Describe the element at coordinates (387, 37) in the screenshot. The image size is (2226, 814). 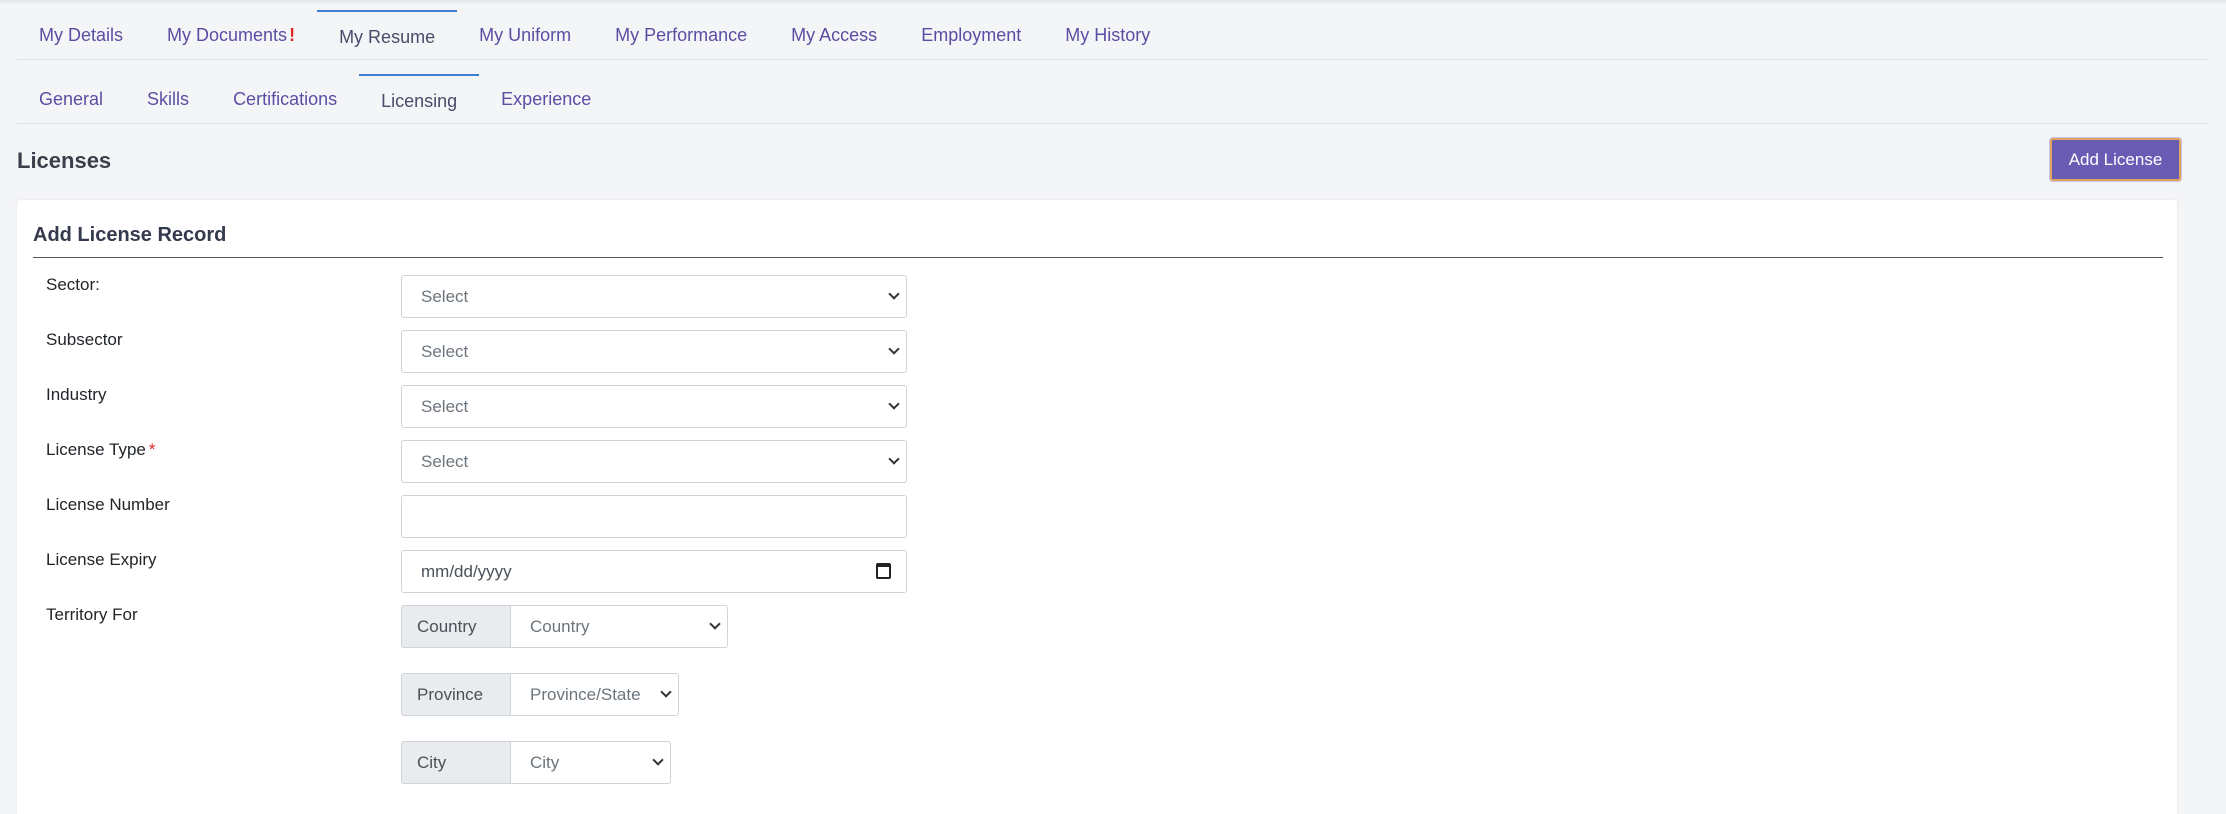
I see `tab-label: My Resume` at that location.